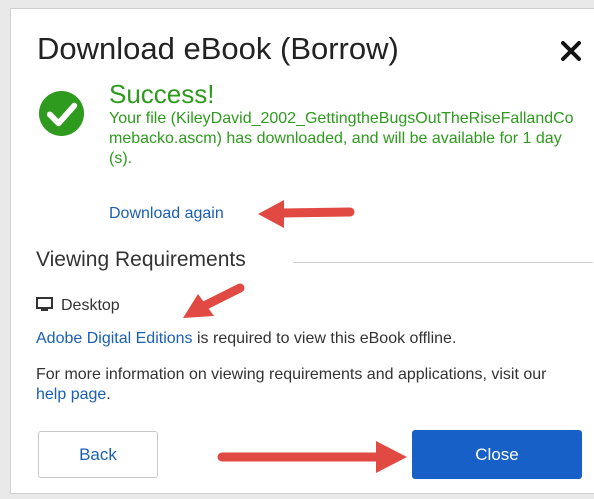  Describe the element at coordinates (218, 48) in the screenshot. I see `dialog-title: Download eBook (Borrow)` at that location.